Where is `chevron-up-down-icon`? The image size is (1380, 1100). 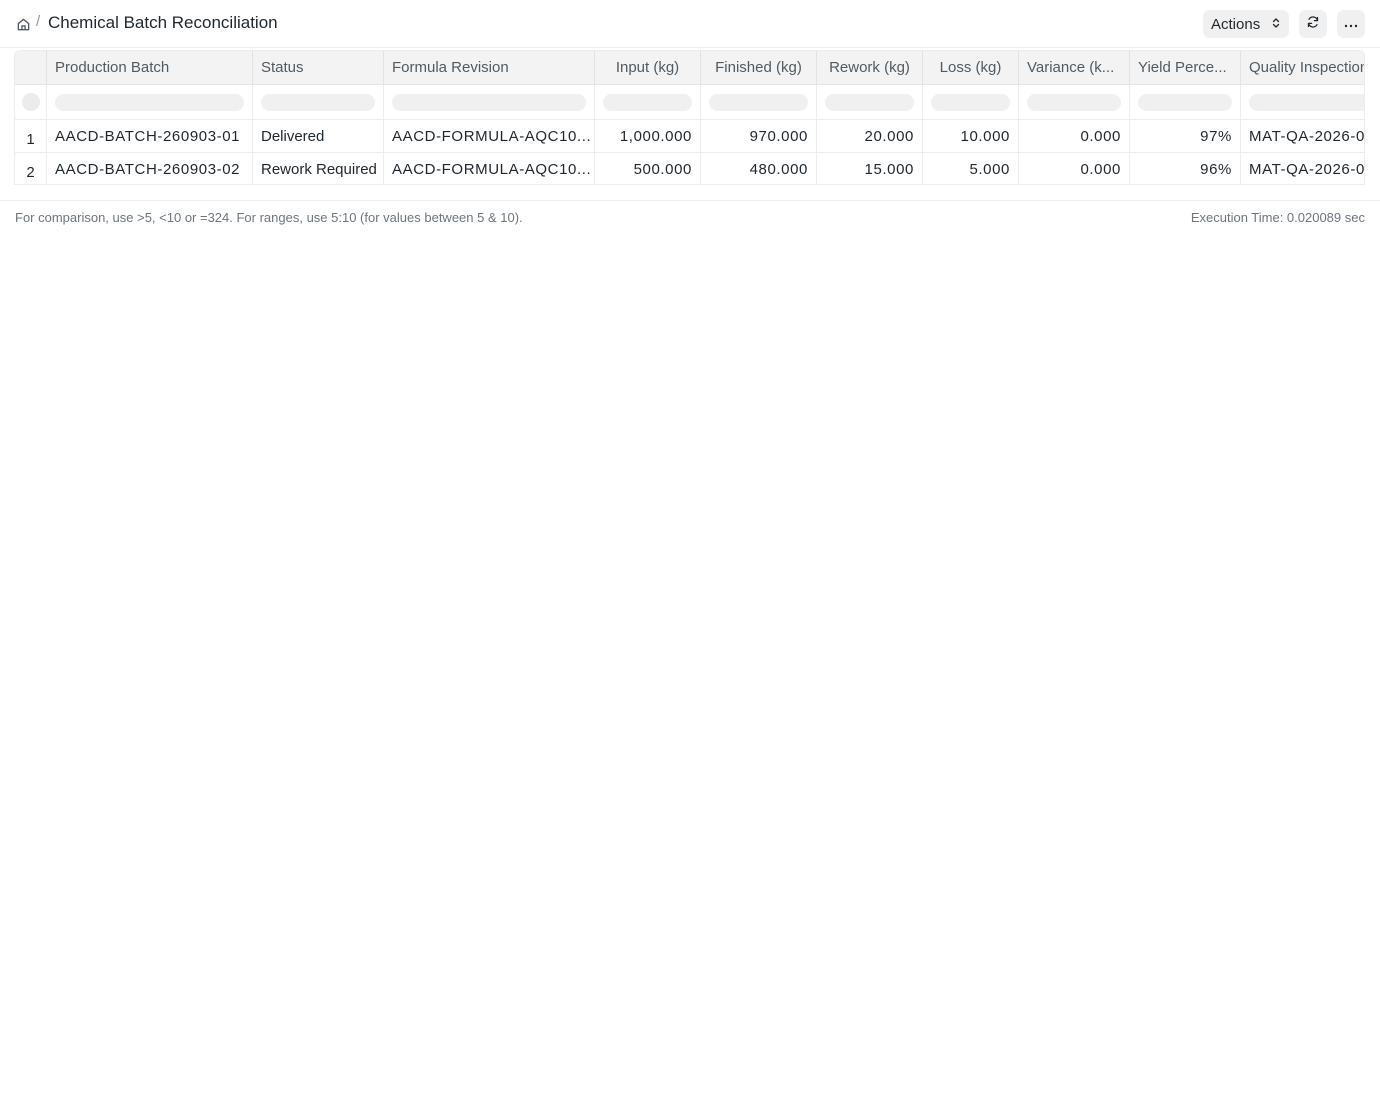
chevron-up-down-icon is located at coordinates (1276, 24).